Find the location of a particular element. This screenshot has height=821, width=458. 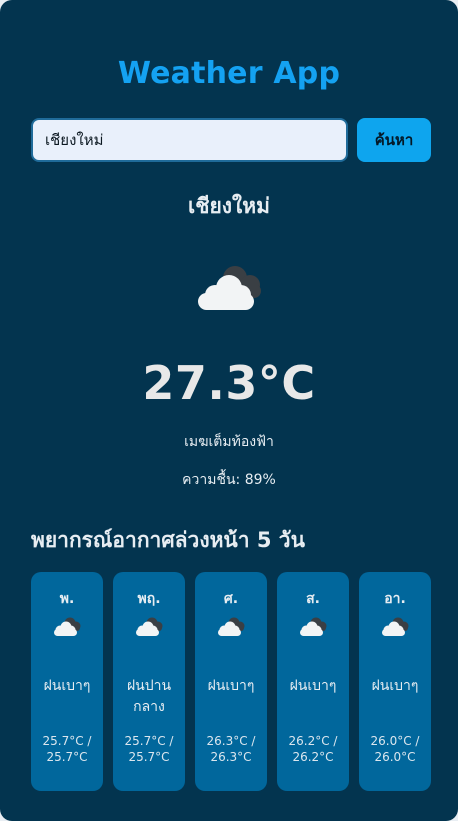

forecast-day-card: พ. ฝนเบาๆ 25.7°C / 25.7°C is located at coordinates (67, 681).